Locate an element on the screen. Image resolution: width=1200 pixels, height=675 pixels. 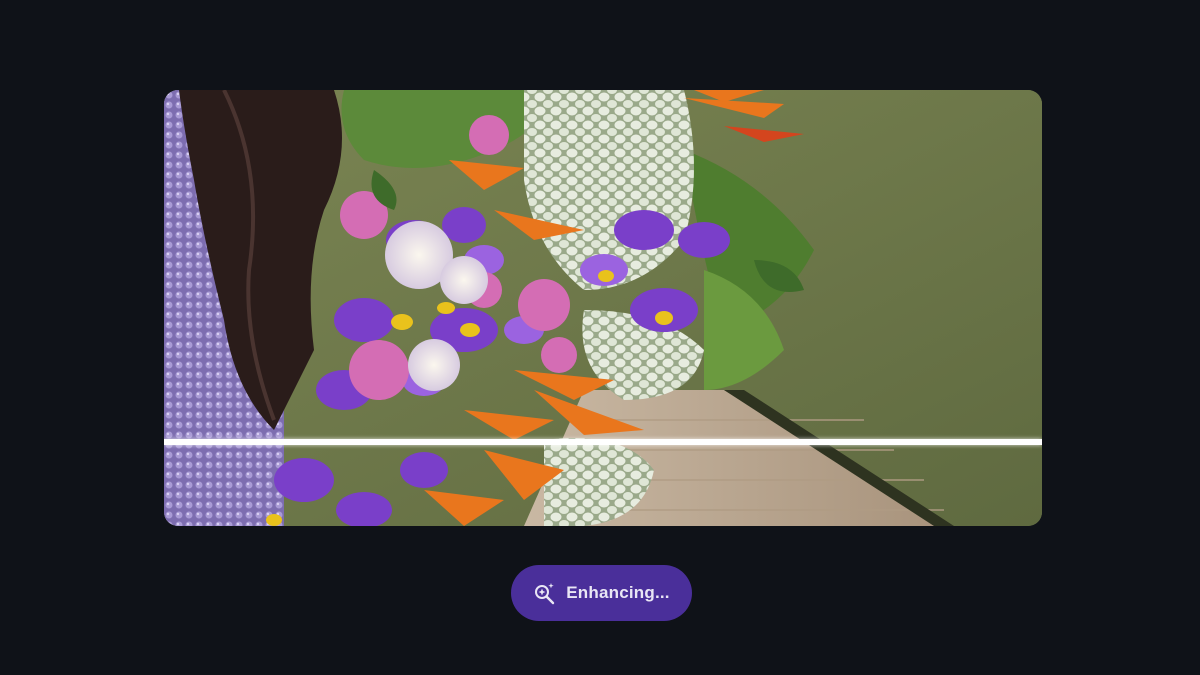
enhance-scan-line is located at coordinates (603, 442).